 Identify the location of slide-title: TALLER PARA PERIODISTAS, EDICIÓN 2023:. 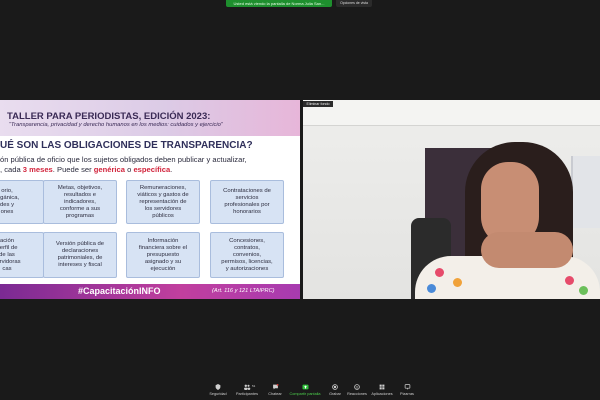
(109, 116).